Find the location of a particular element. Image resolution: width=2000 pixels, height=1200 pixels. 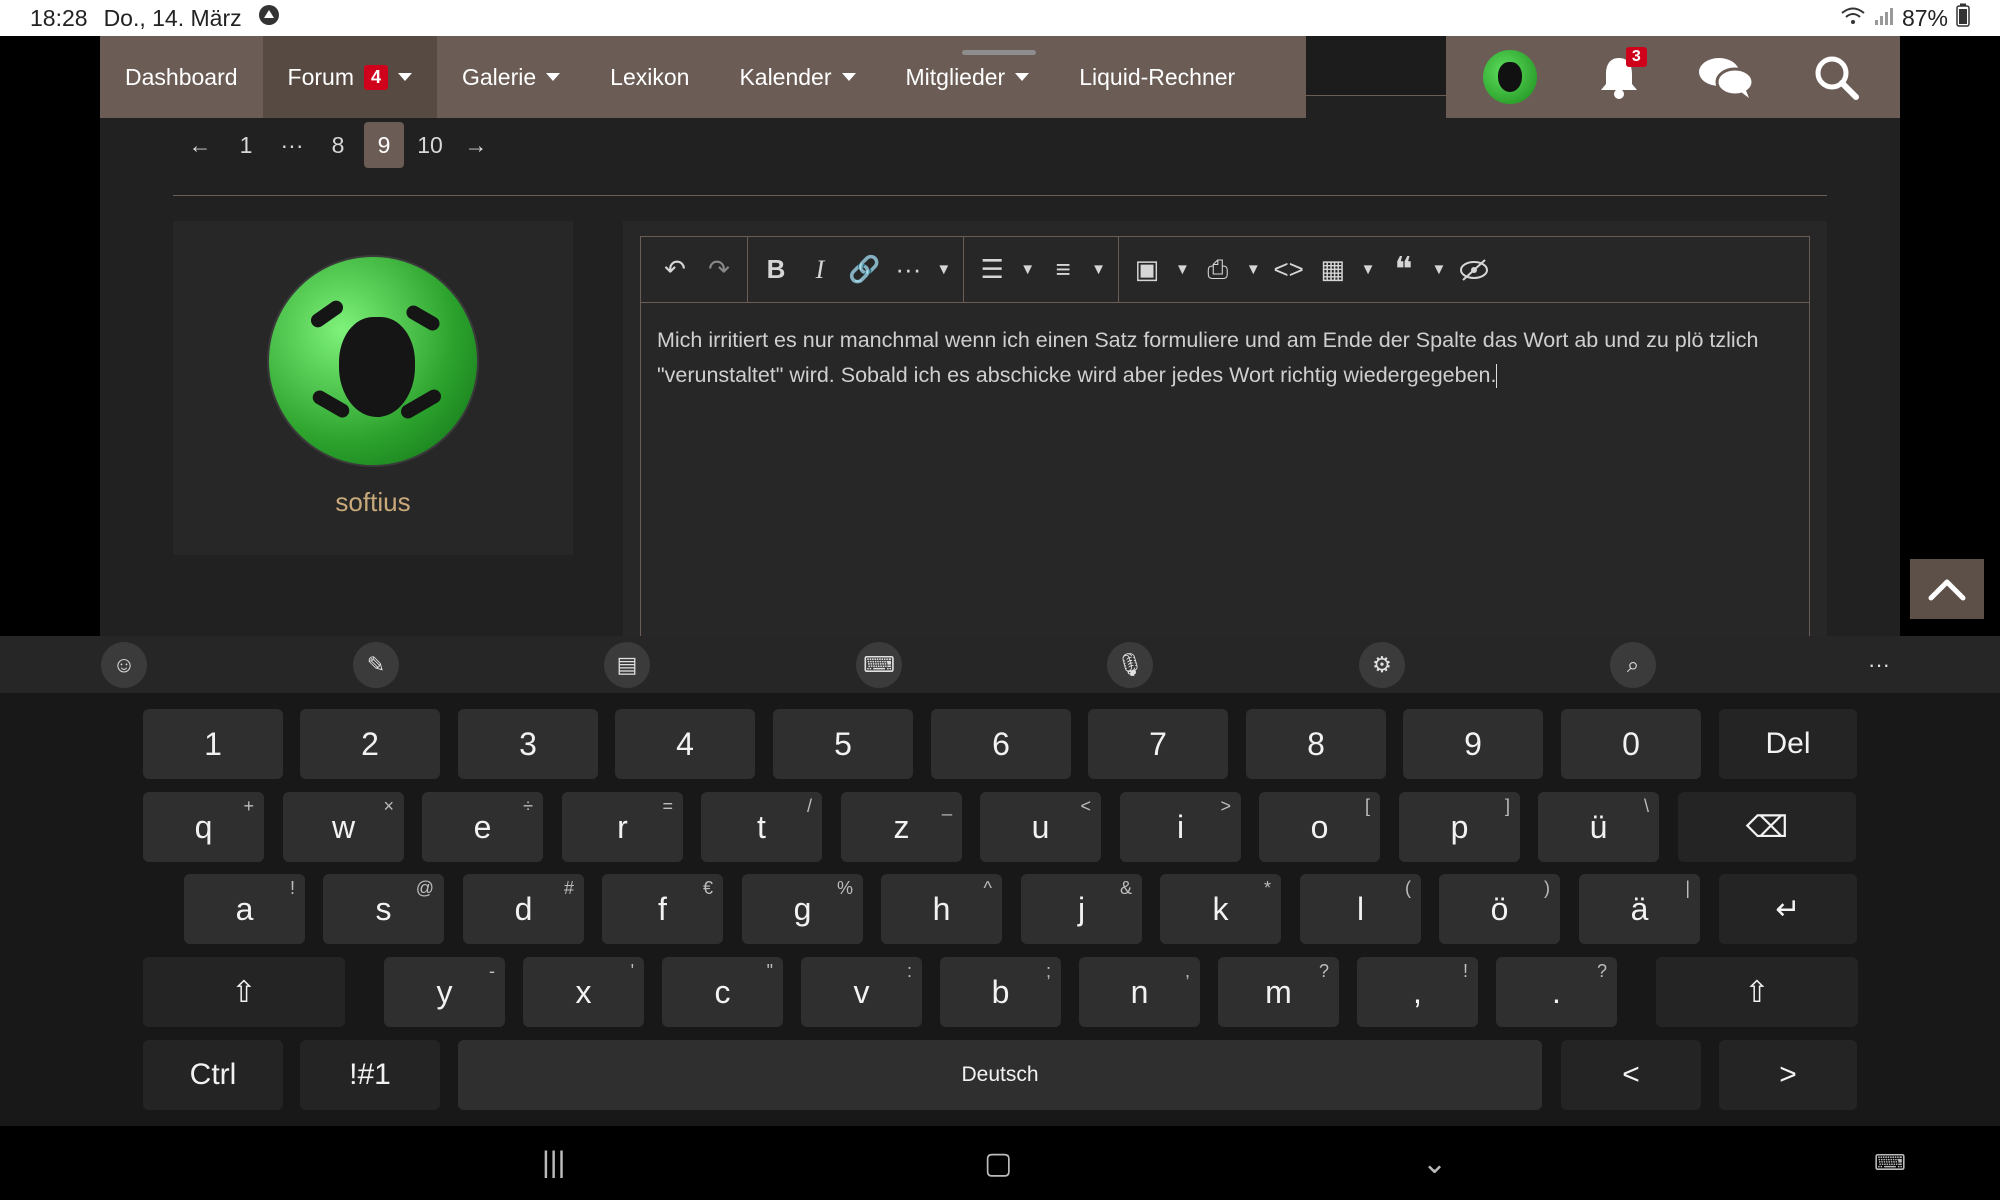

key-4-4: > is located at coordinates (1788, 1075).